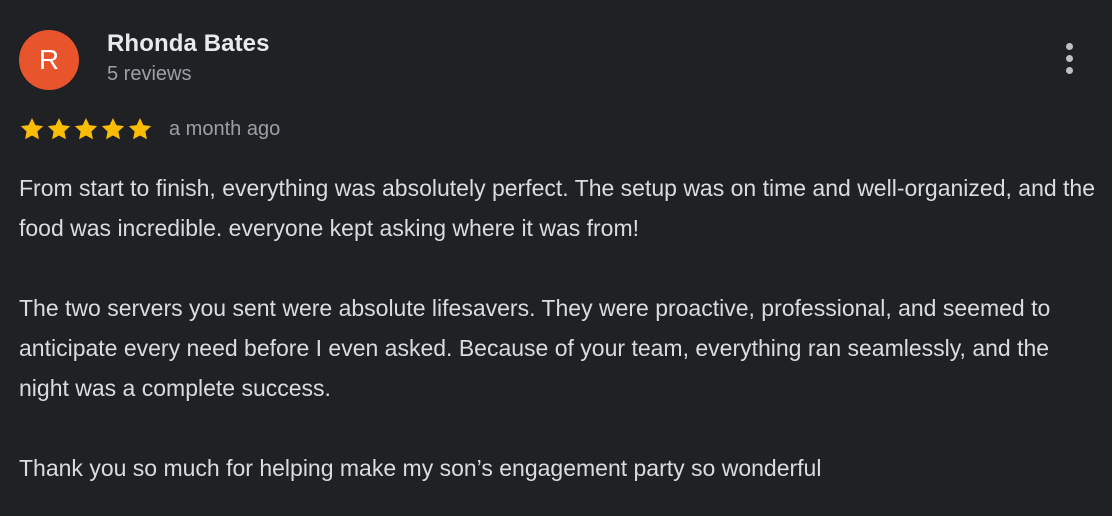  I want to click on avatar: R, so click(49, 60).